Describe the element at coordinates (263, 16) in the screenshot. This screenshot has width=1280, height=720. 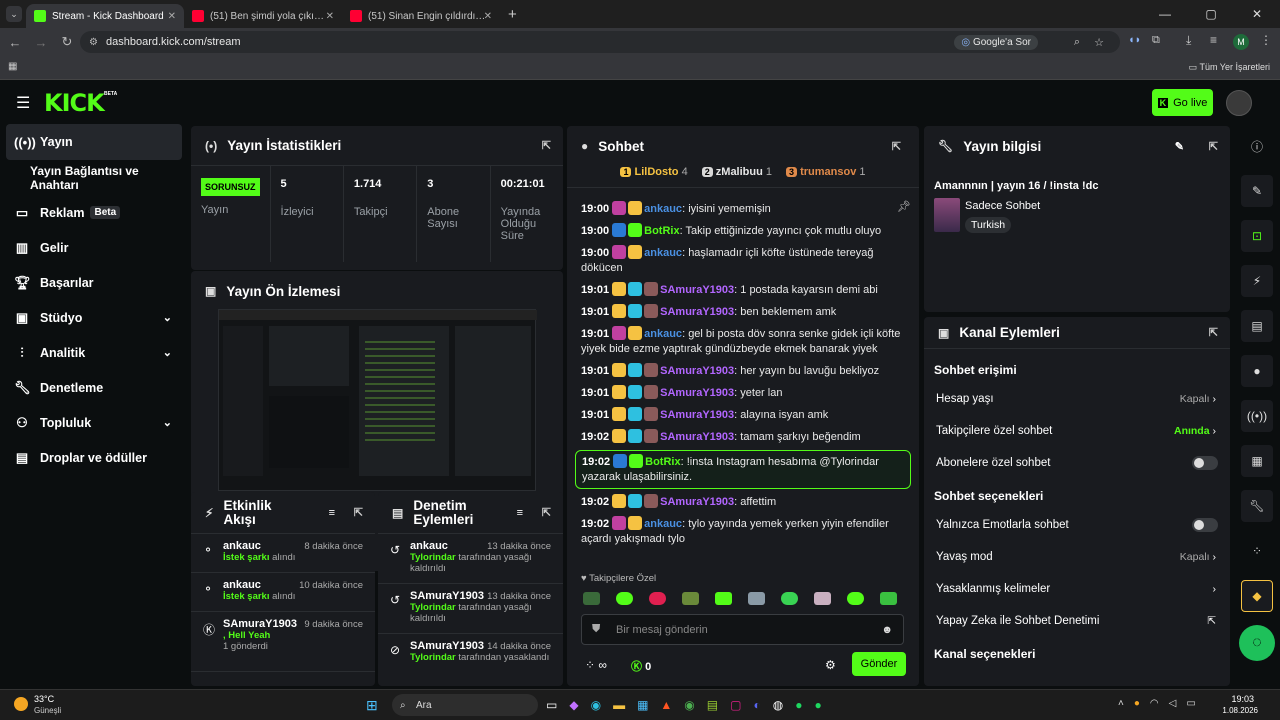
I see `browser-tab: (51) Ben şimdi yola çıkıyom daha✕` at that location.